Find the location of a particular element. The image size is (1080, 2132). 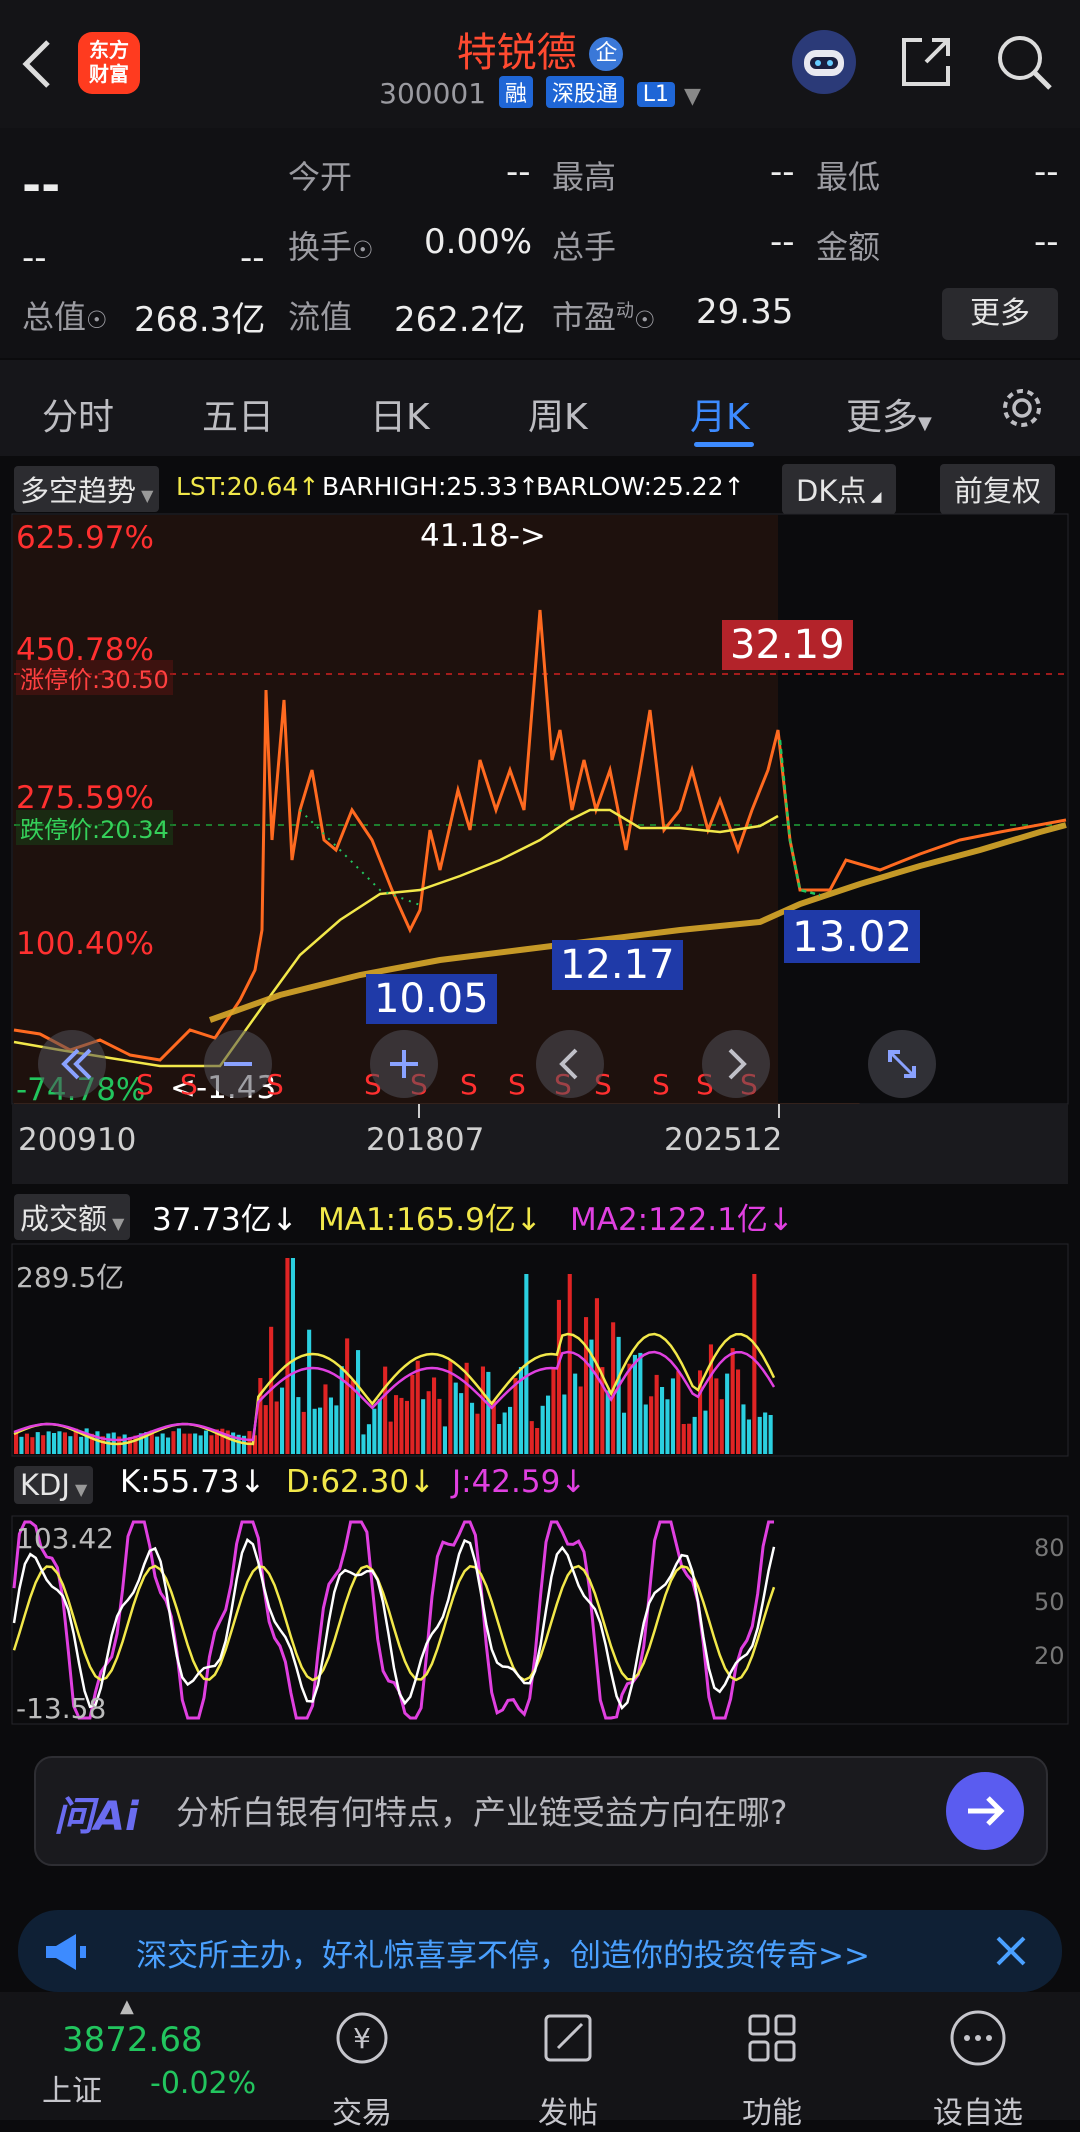

kdj-max-label: 103.42 is located at coordinates (65, 1538).